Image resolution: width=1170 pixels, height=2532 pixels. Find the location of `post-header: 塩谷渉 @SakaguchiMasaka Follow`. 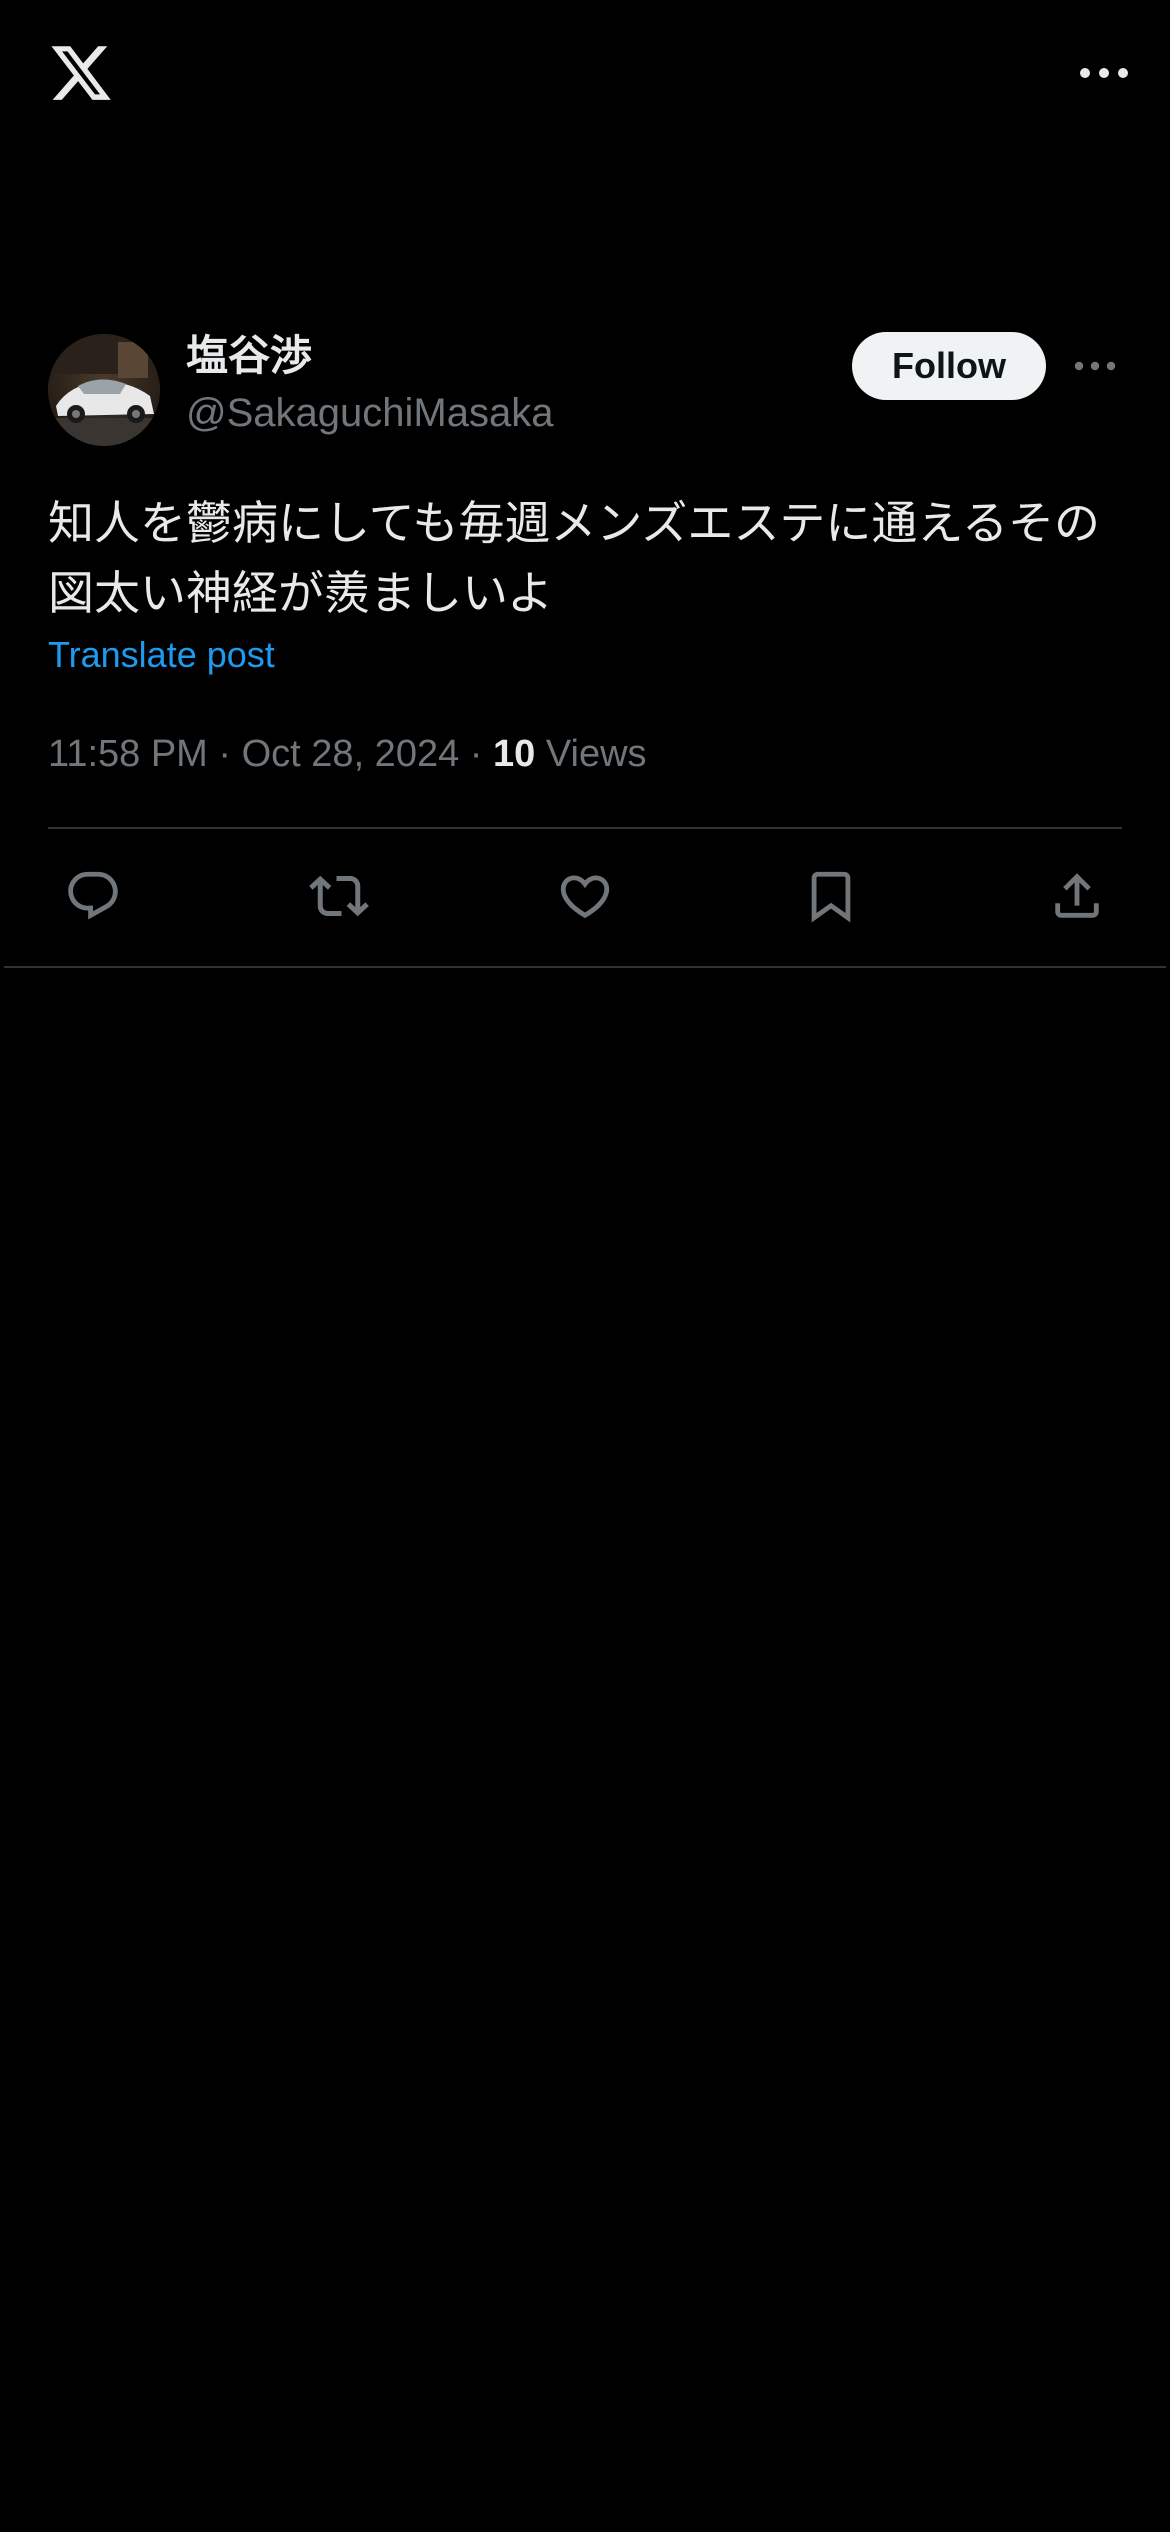

post-header: 塩谷渉 @SakaguchiMasaka Follow is located at coordinates (585, 390).